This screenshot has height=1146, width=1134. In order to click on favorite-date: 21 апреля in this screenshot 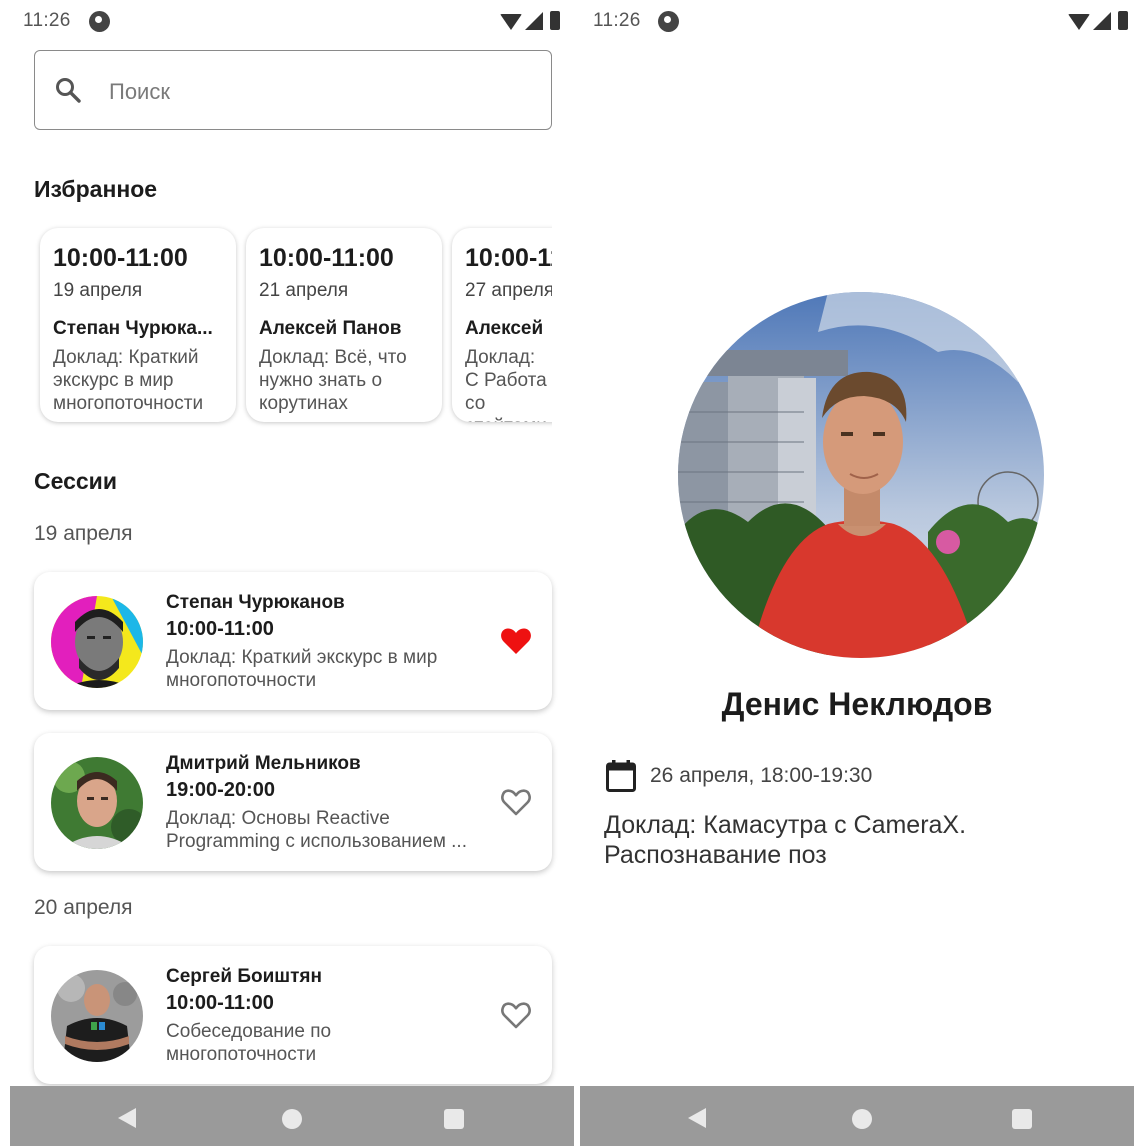, I will do `click(304, 290)`.